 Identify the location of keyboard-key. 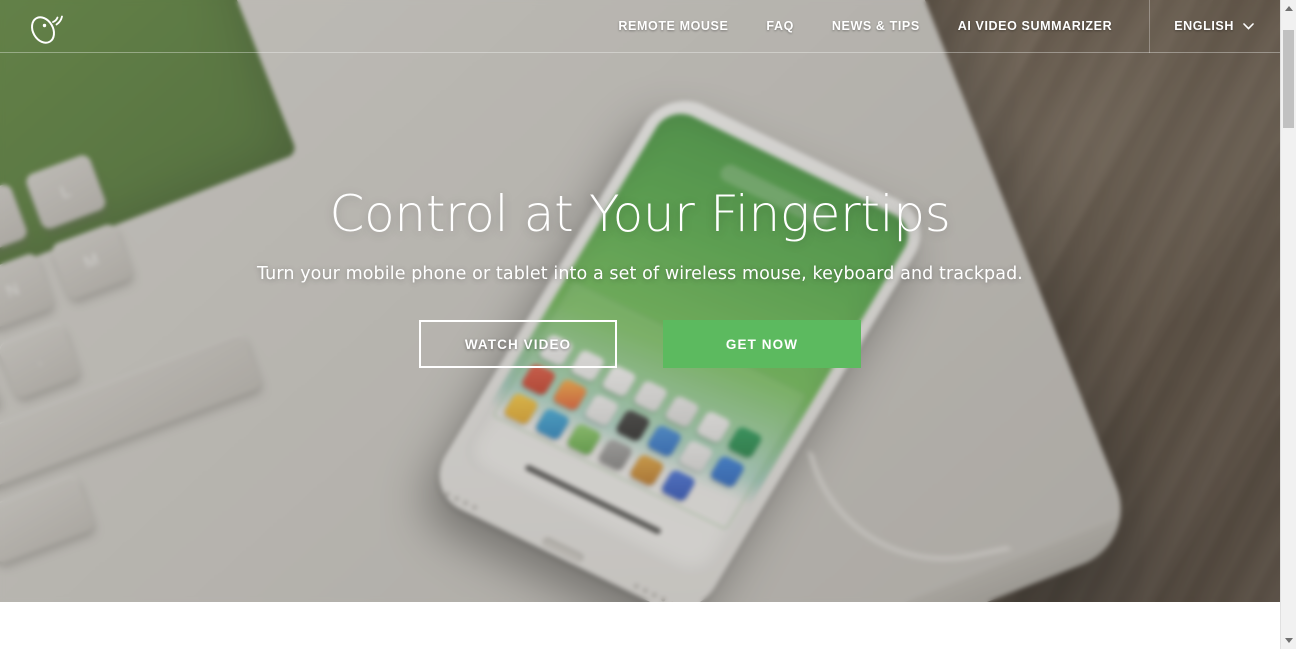
(48, 519).